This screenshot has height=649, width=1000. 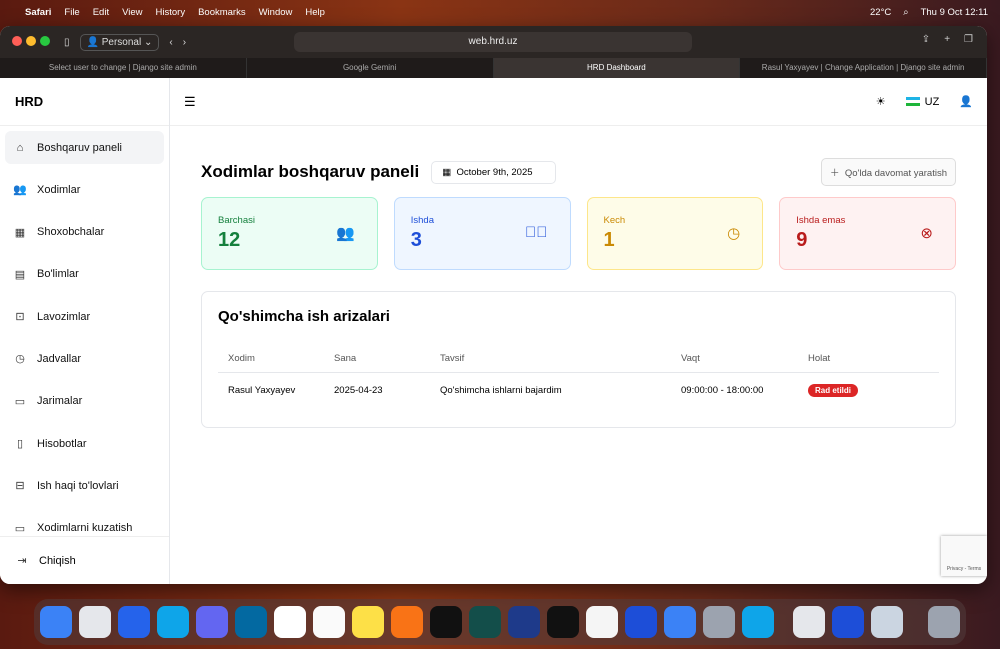 What do you see at coordinates (482, 233) in the screenshot?
I see `stat-card-at-work: Ishda 3 ✓⃝` at bounding box center [482, 233].